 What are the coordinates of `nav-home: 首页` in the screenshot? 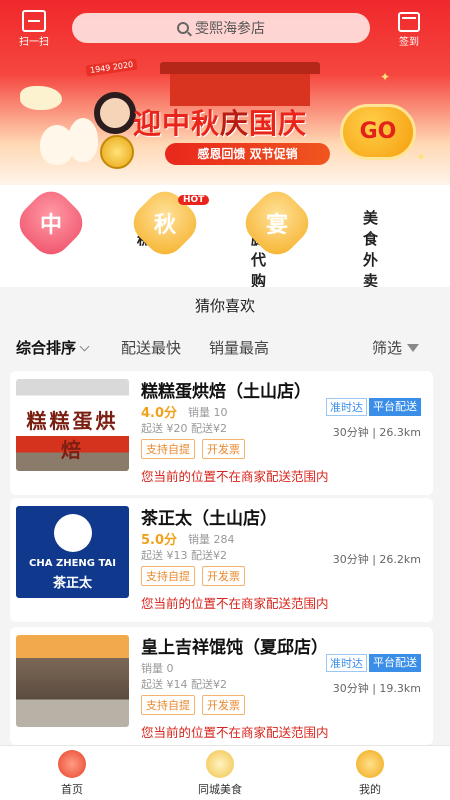 It's located at (72, 773).